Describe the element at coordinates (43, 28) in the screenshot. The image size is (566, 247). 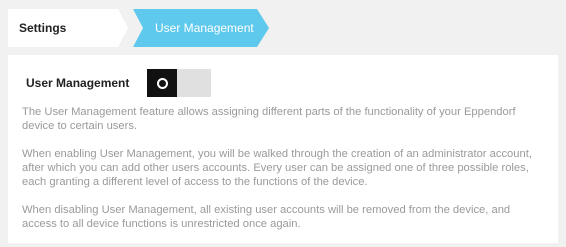
I see `breadcrumb-settings-label: Settings` at that location.